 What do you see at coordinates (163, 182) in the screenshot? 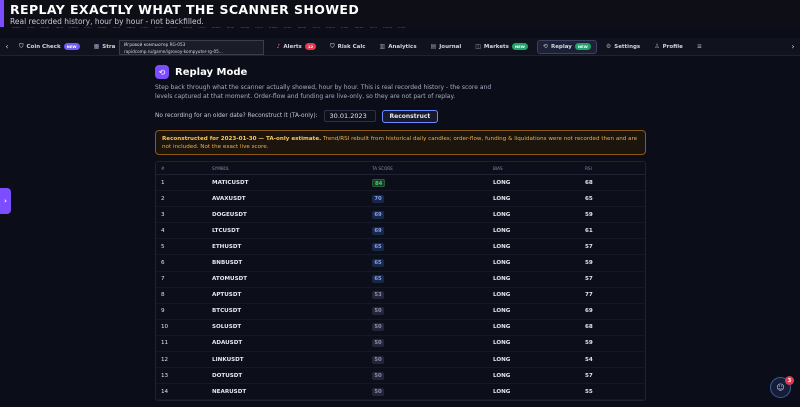
I see `row-rank: 1` at bounding box center [163, 182].